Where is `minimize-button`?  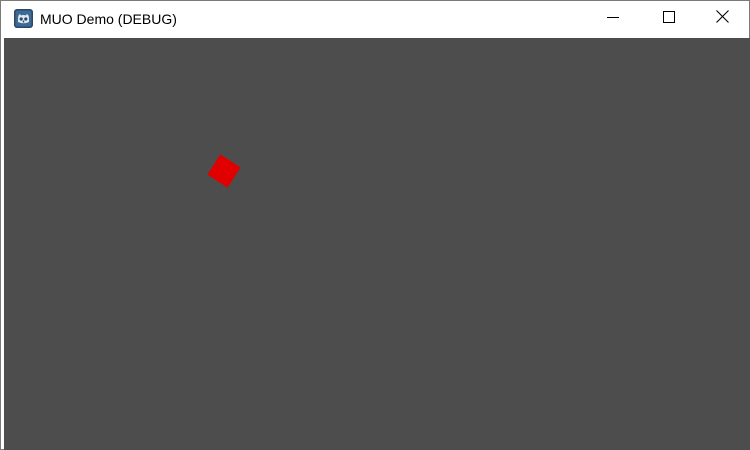
minimize-button is located at coordinates (613, 19).